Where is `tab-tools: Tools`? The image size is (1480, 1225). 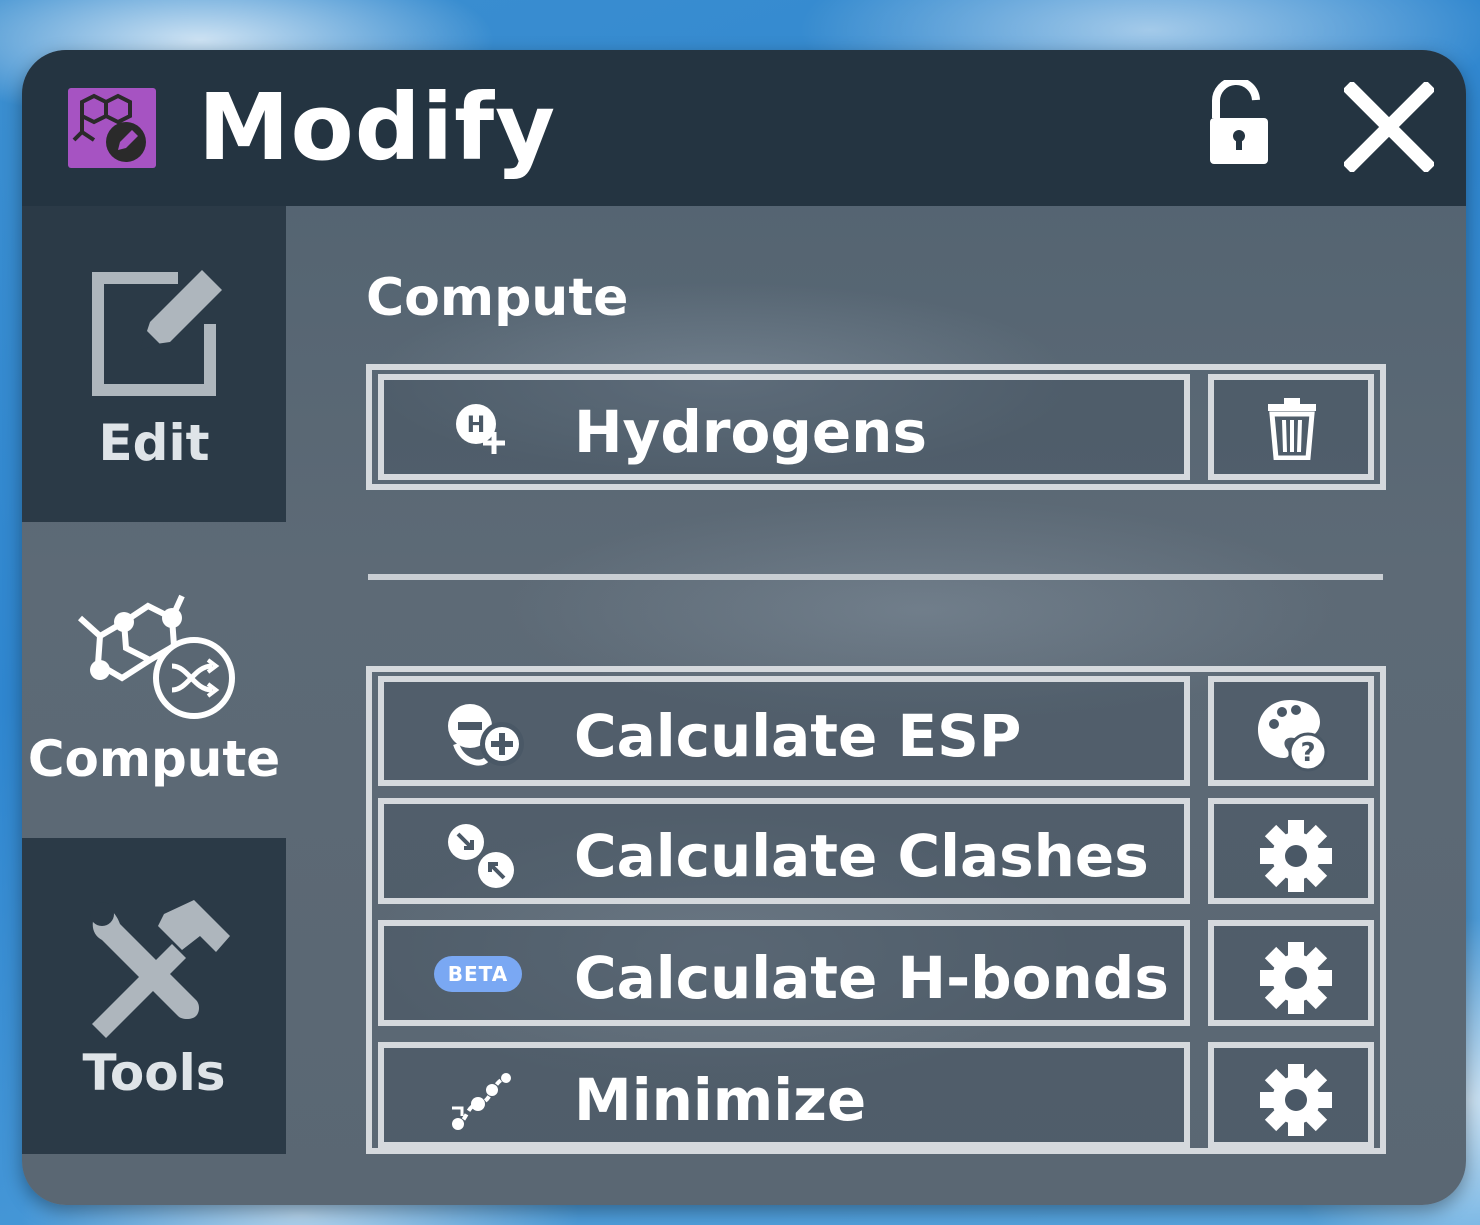 tab-tools: Tools is located at coordinates (154, 996).